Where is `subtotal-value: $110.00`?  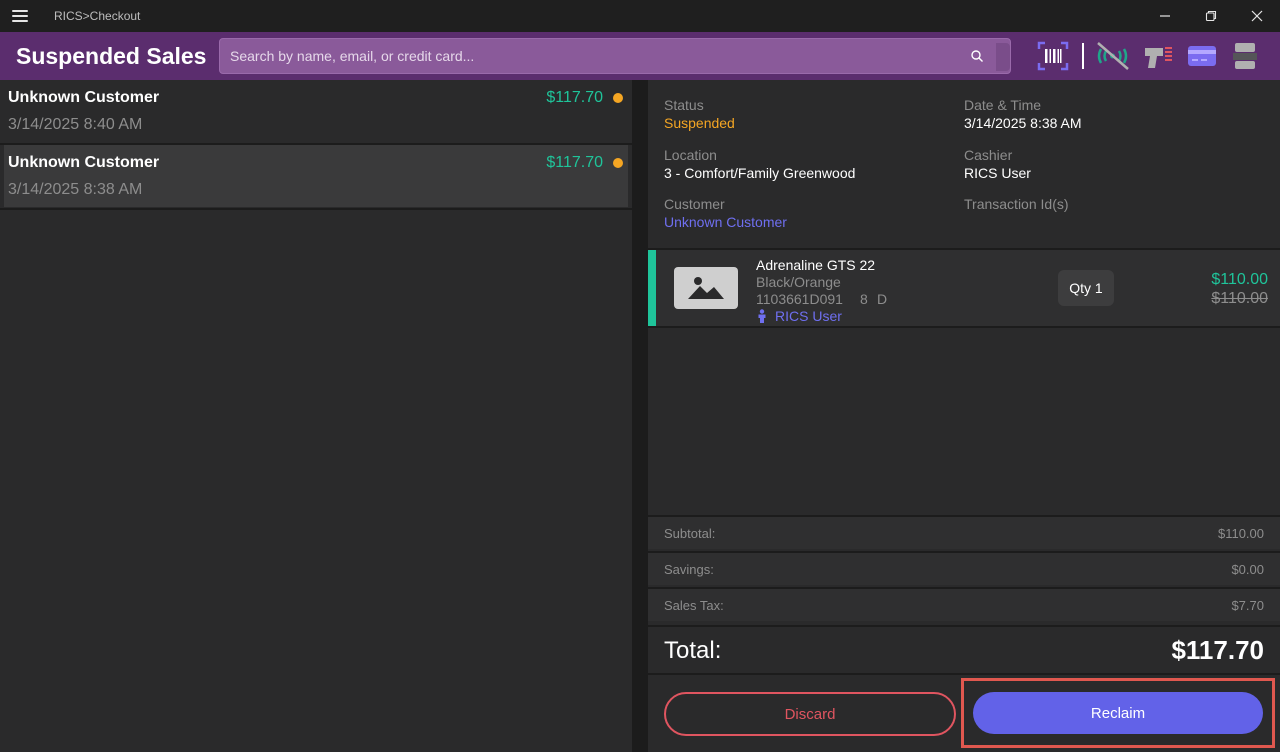 subtotal-value: $110.00 is located at coordinates (1240, 533).